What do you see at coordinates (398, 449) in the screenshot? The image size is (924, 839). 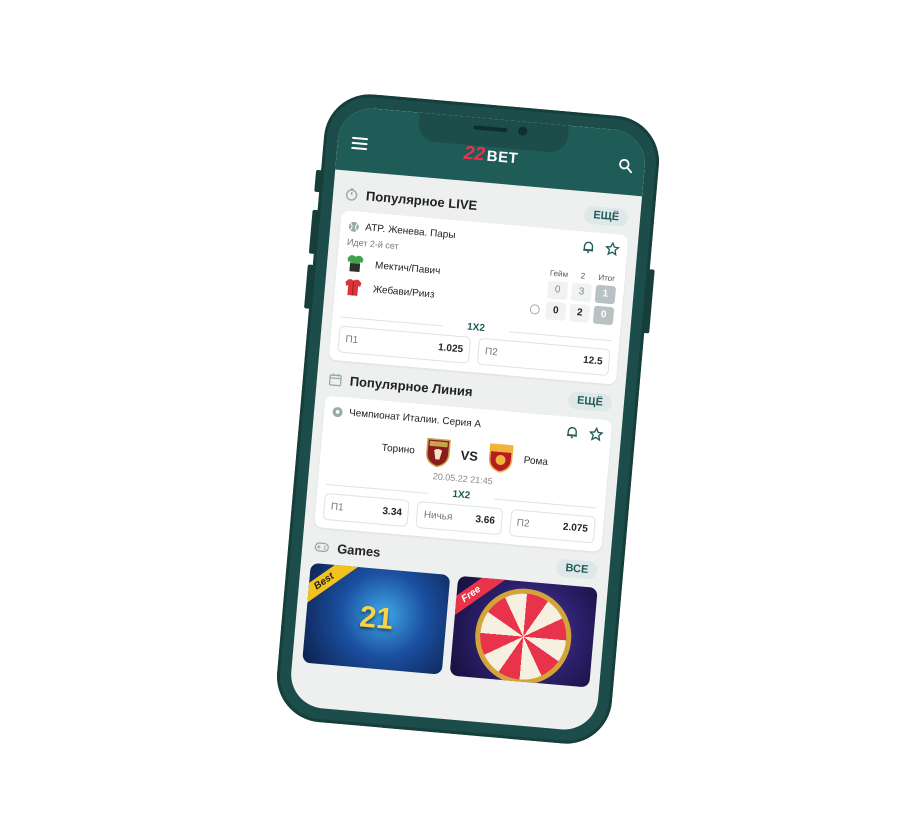 I see `home-team-name: Торино` at bounding box center [398, 449].